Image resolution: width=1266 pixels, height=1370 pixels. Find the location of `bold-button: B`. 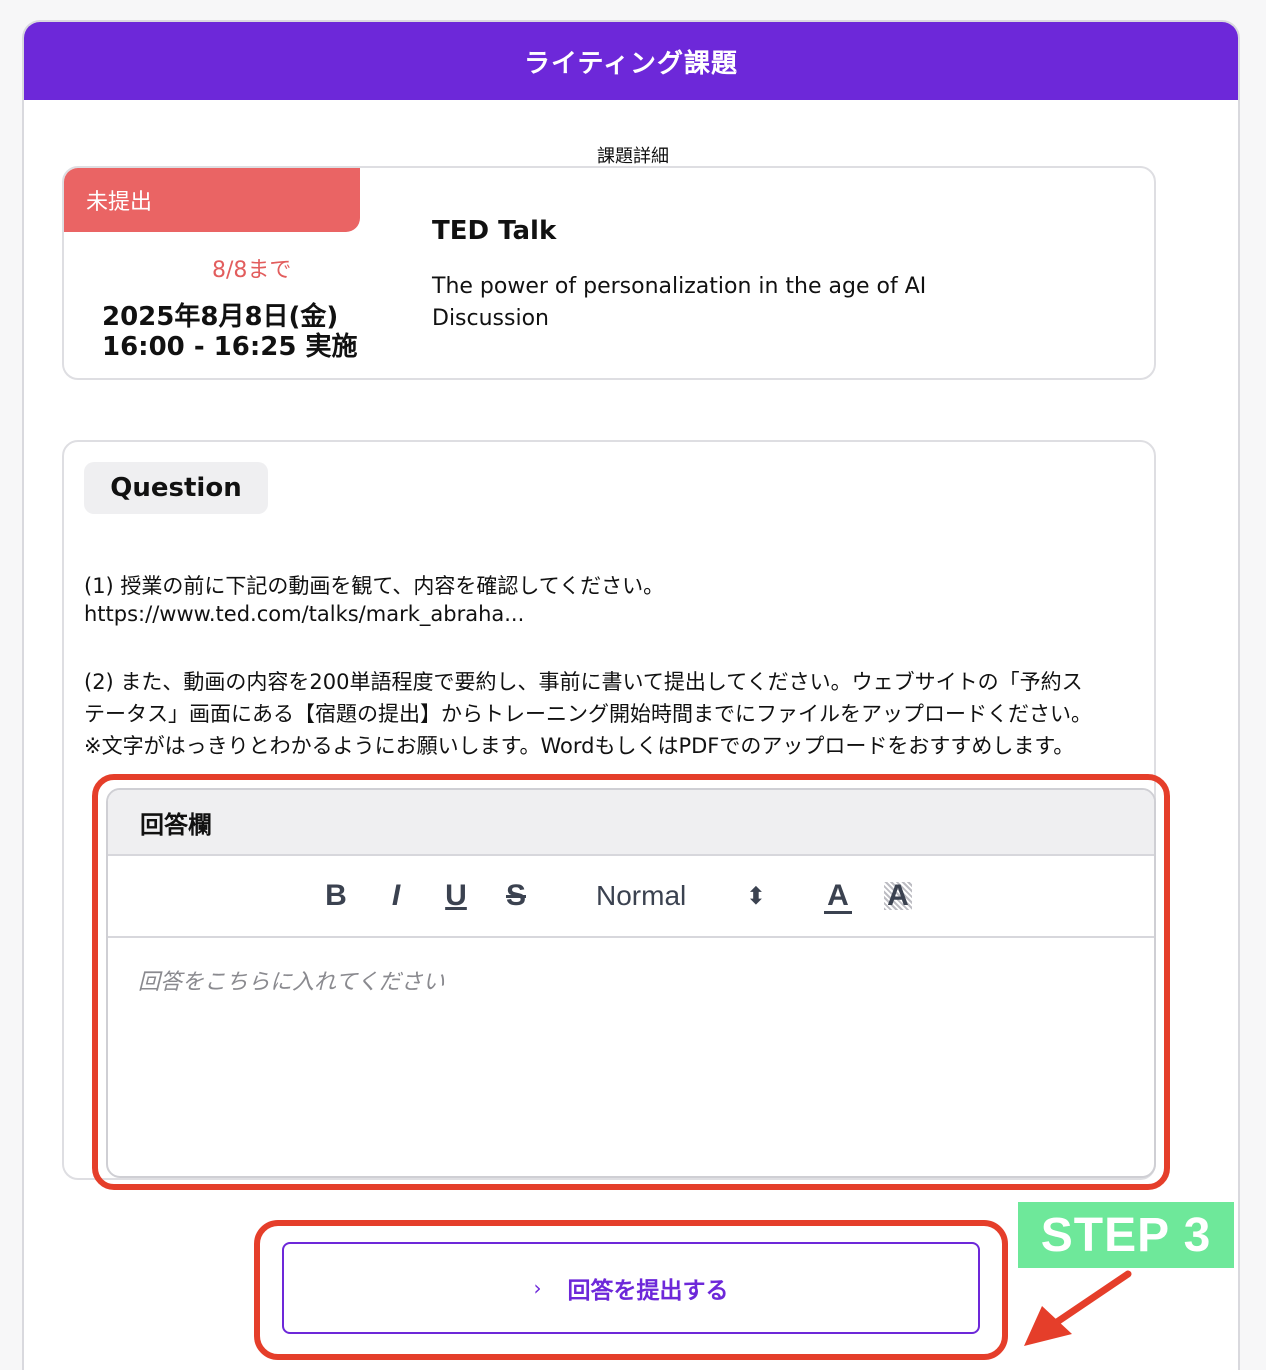

bold-button: B is located at coordinates (336, 896).